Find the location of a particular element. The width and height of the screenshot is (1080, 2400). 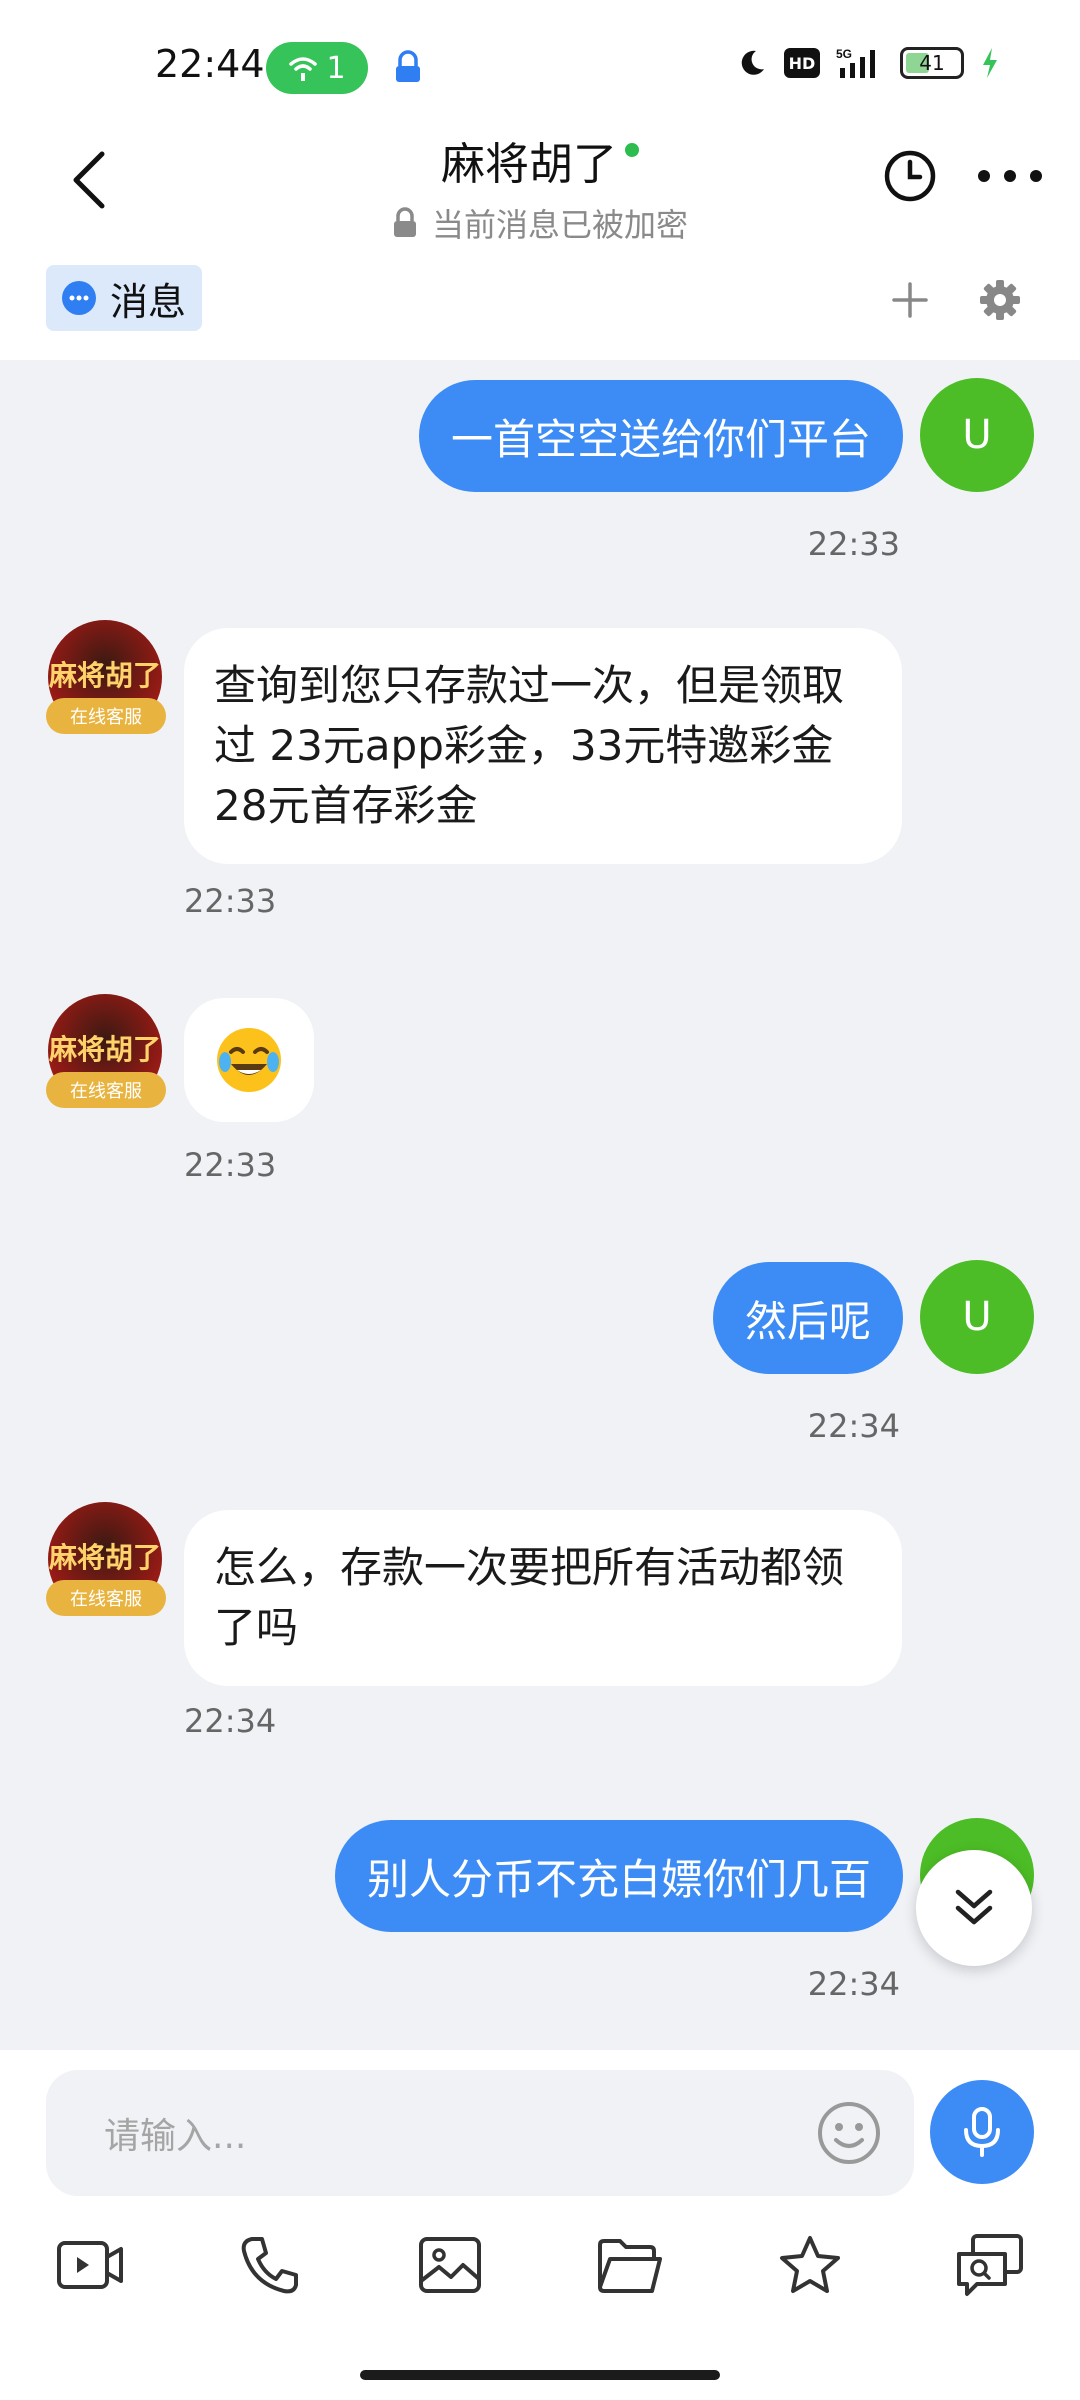

message-bubble: 别人分币不充白嫖你们几百 is located at coordinates (618, 1876).